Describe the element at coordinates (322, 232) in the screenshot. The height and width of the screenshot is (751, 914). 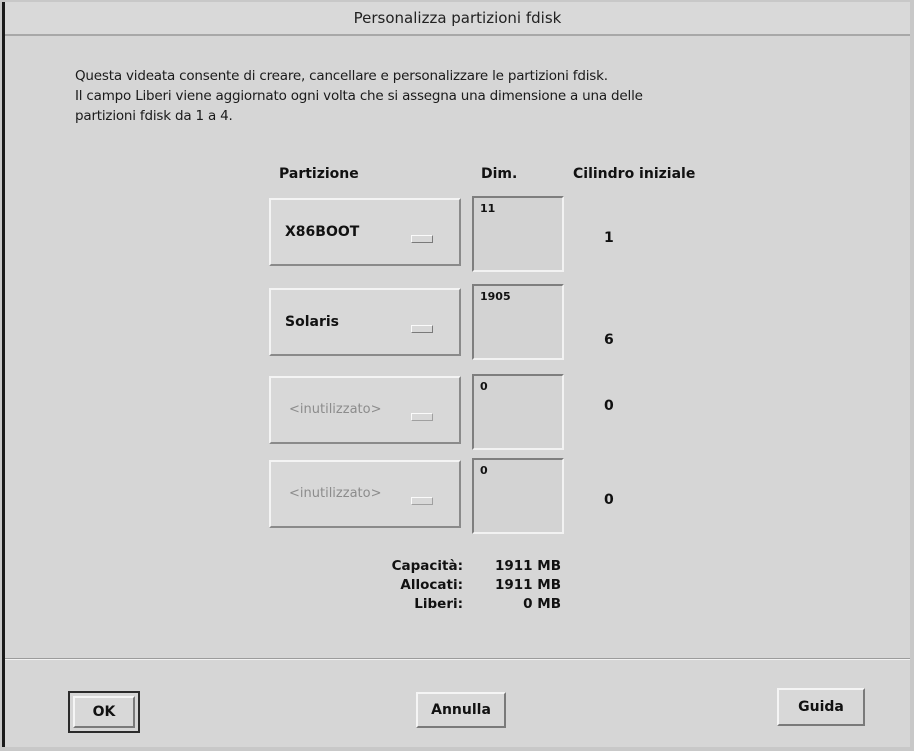
I see `partition-1-type-label: X86BOOT` at that location.